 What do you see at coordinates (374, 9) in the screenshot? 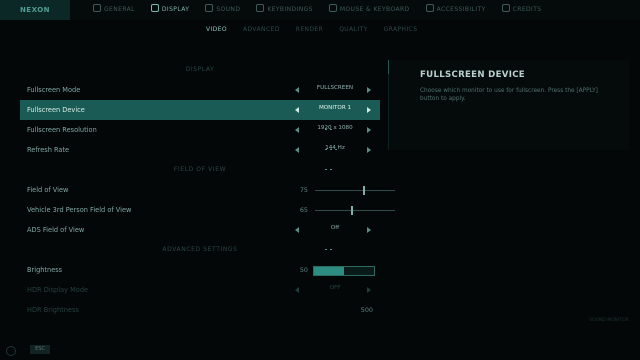
I see `tab-label: MOUSE & KEYBOARD` at bounding box center [374, 9].